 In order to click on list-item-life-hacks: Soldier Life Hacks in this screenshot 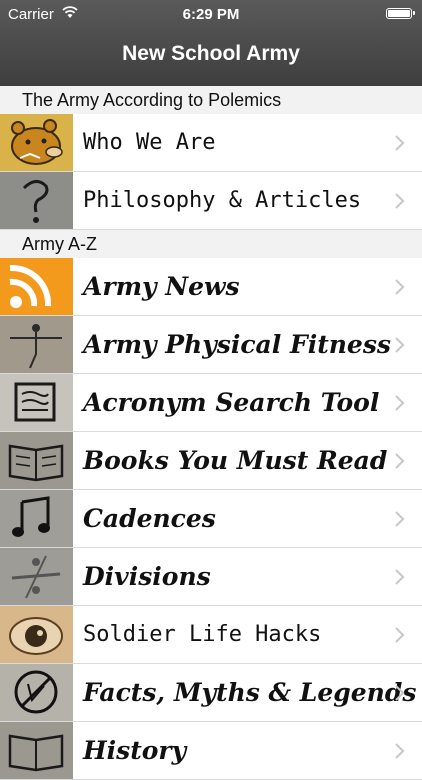, I will do `click(211, 635)`.